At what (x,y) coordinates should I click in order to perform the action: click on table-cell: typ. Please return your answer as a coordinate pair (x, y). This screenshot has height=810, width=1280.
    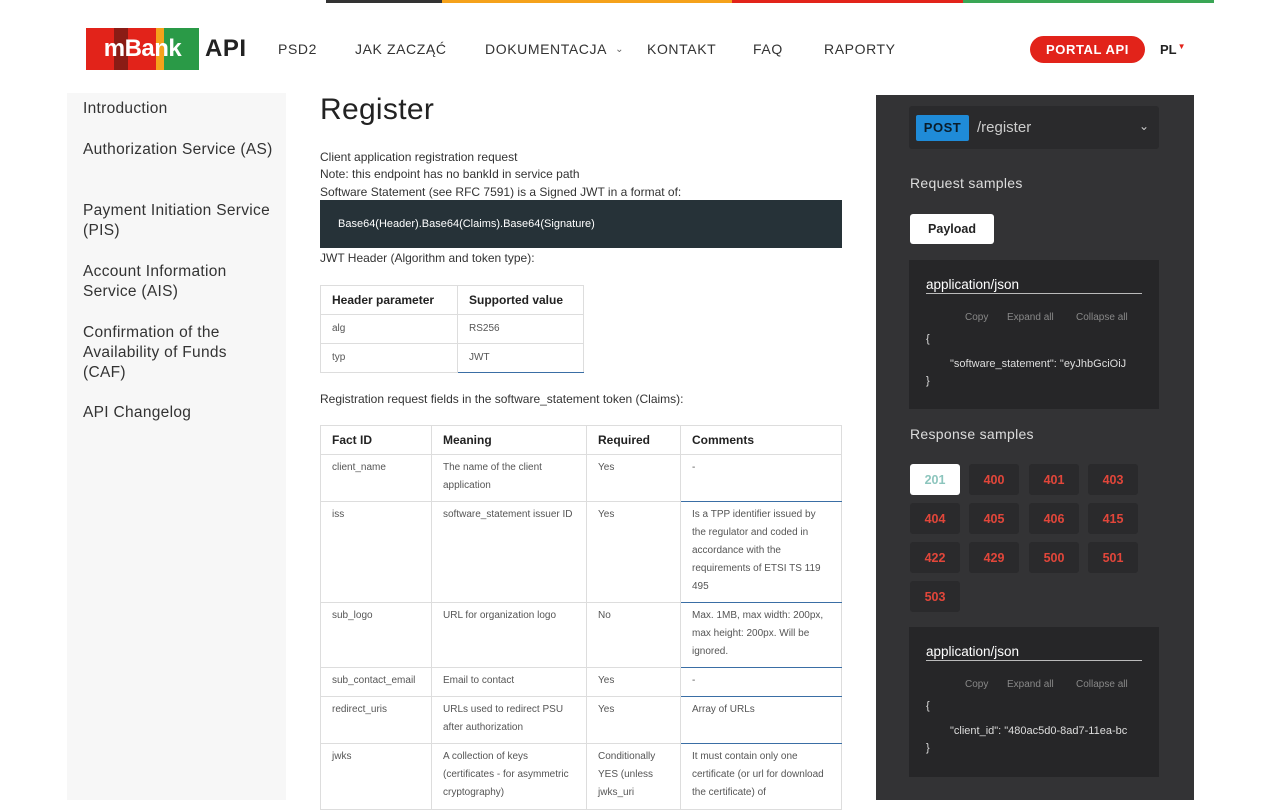
    Looking at the image, I should click on (389, 358).